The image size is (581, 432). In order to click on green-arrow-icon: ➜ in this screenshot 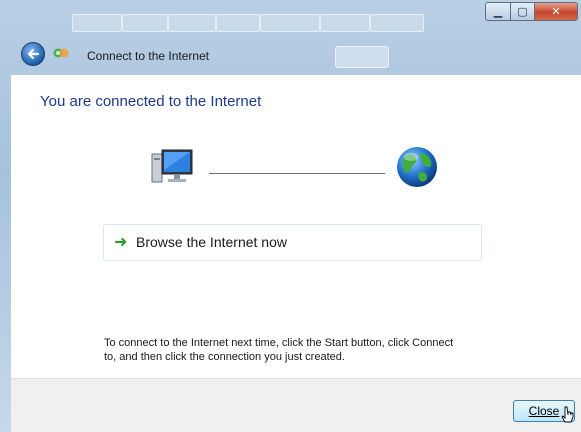, I will do `click(121, 241)`.